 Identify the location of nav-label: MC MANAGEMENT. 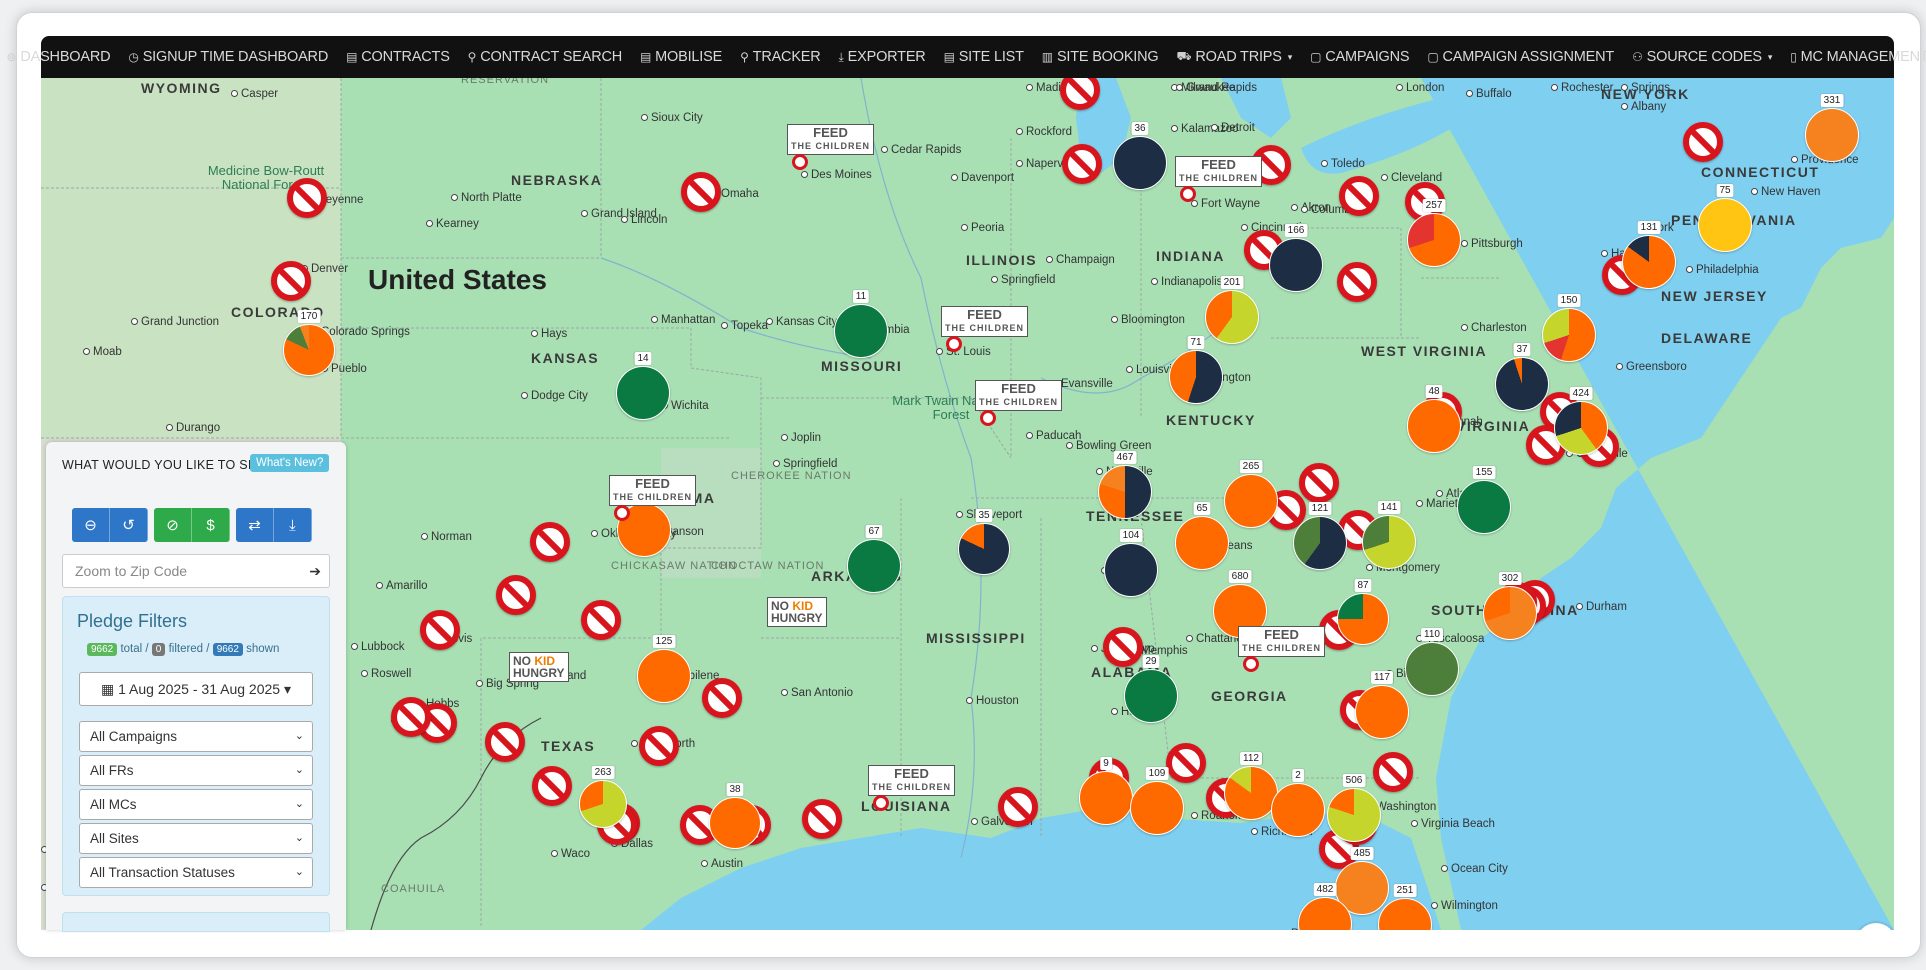
(1863, 57).